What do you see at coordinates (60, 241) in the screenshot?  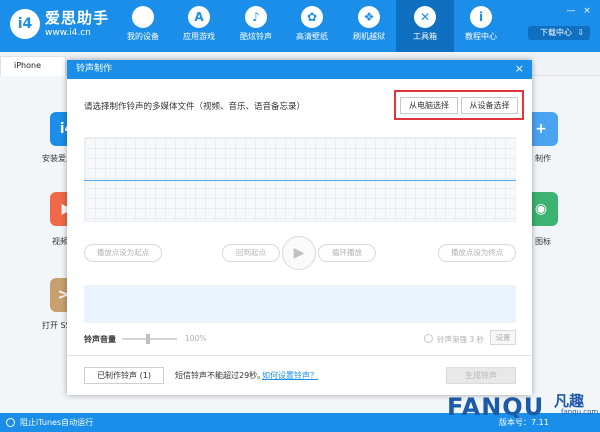 I see `app-label: 视频` at bounding box center [60, 241].